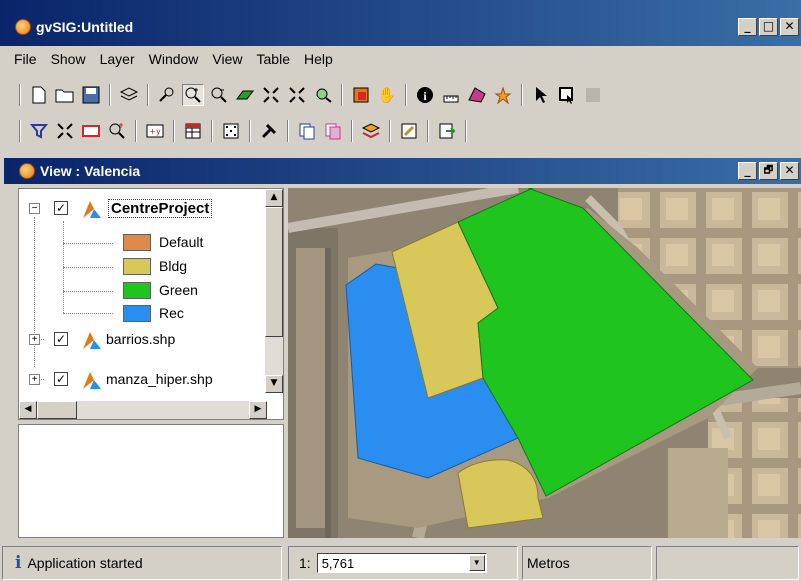 Image resolution: width=801 pixels, height=581 pixels. Describe the element at coordinates (371, 131) in the screenshot. I see `geoprocessing-icon` at that location.